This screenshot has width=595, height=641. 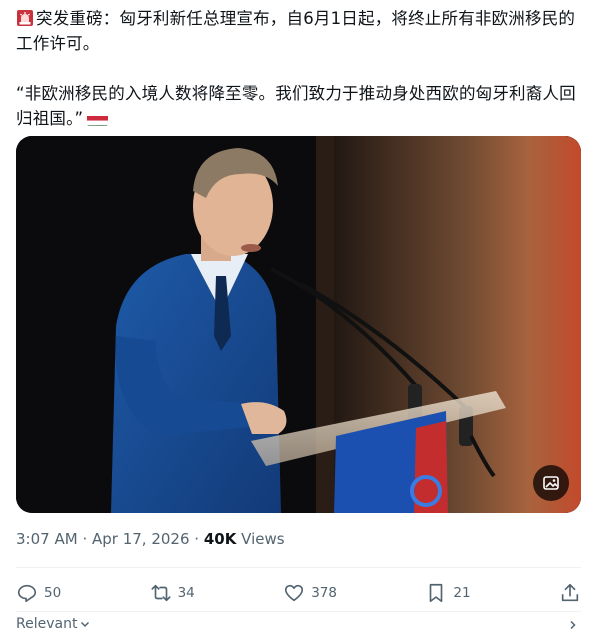 I want to click on replies-sort-dropdown: Relevant, so click(x=53, y=624).